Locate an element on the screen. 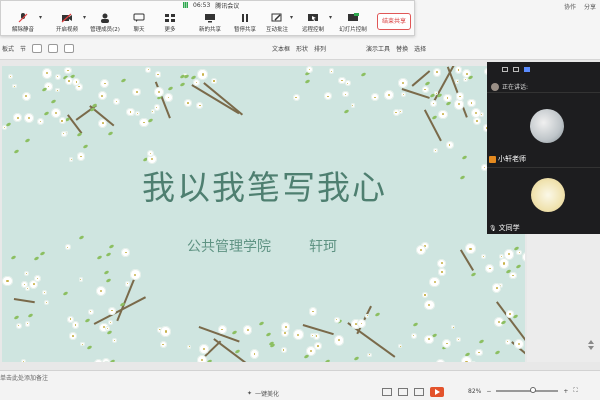 The width and height of the screenshot is (600, 400). reading-view-icon is located at coordinates (419, 392).